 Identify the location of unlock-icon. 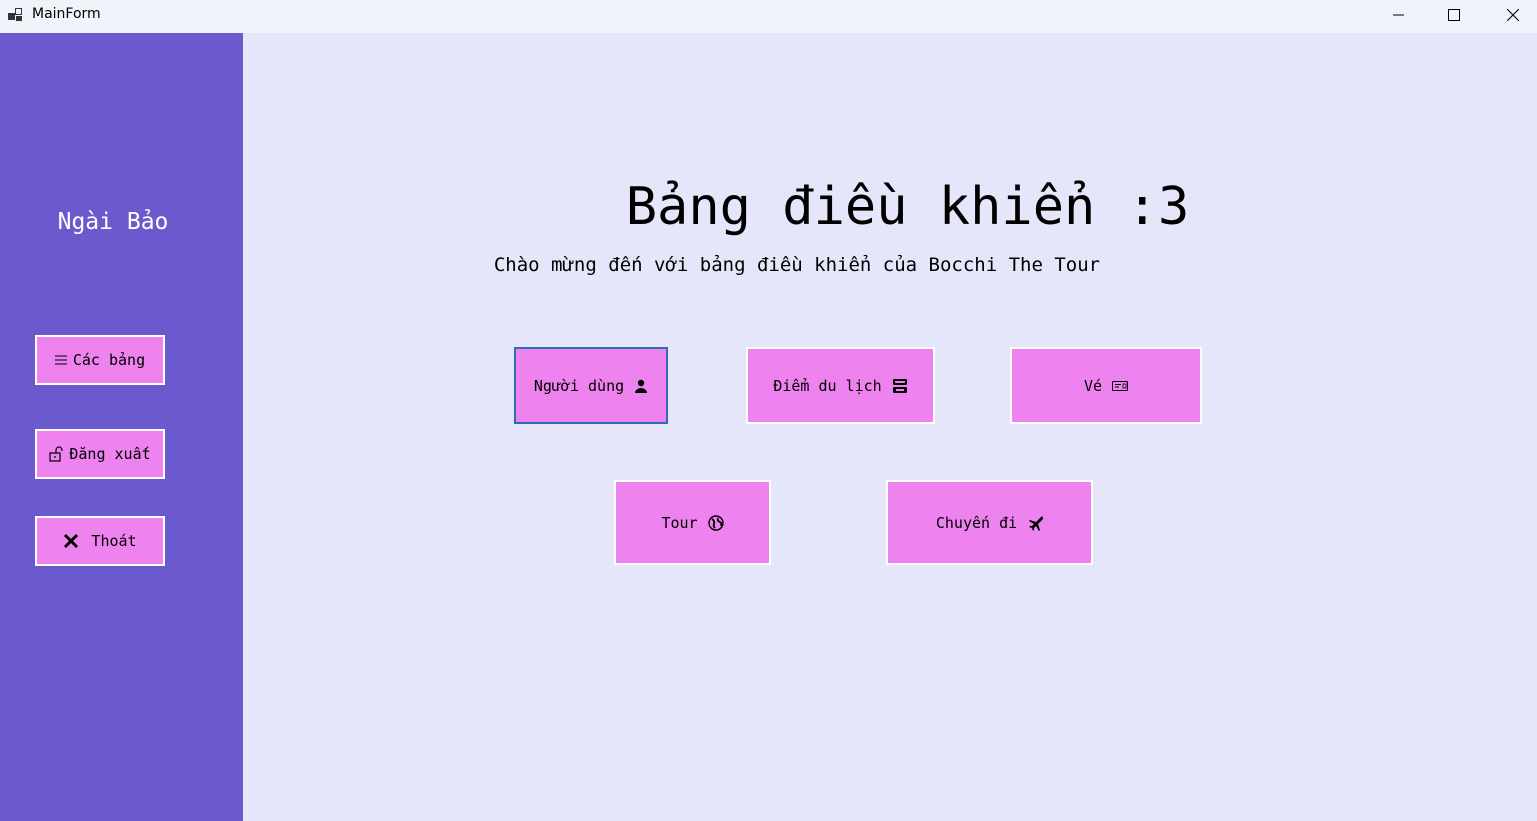
(56, 454).